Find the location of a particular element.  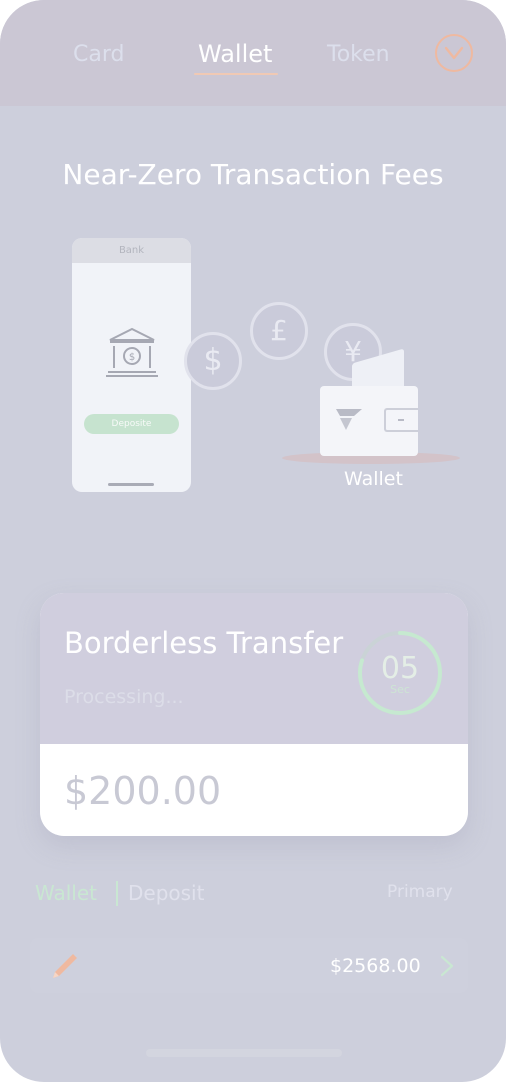

tab-wallet: Wallet is located at coordinates (235, 54).